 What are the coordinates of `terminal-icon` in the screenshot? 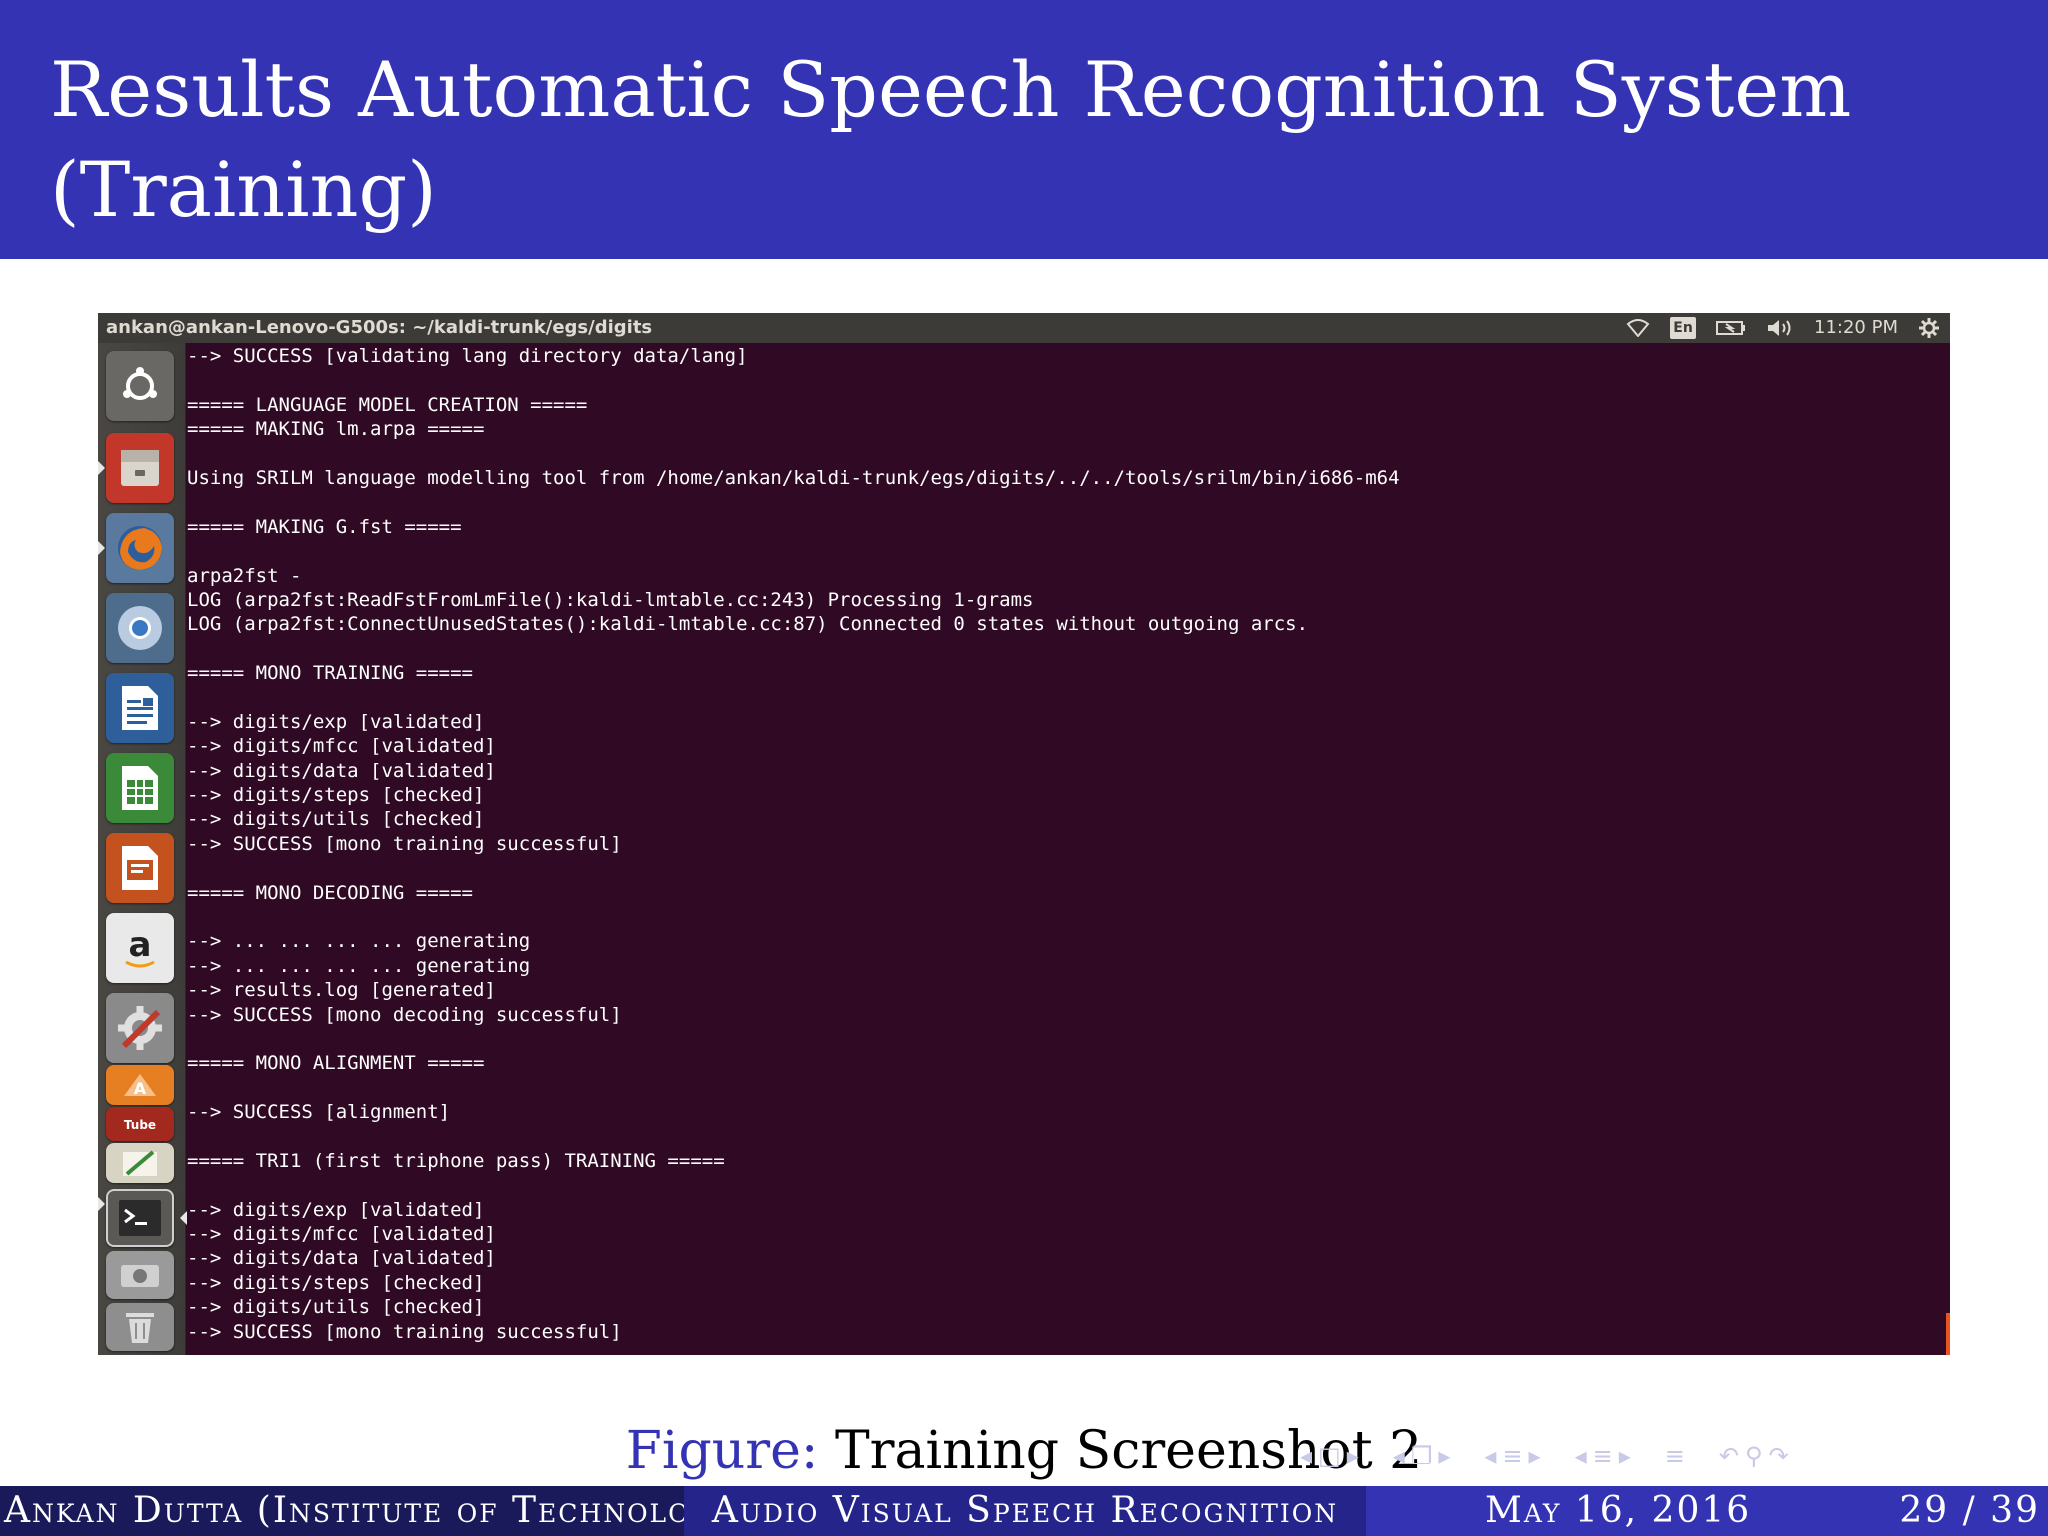 It's located at (140, 1218).